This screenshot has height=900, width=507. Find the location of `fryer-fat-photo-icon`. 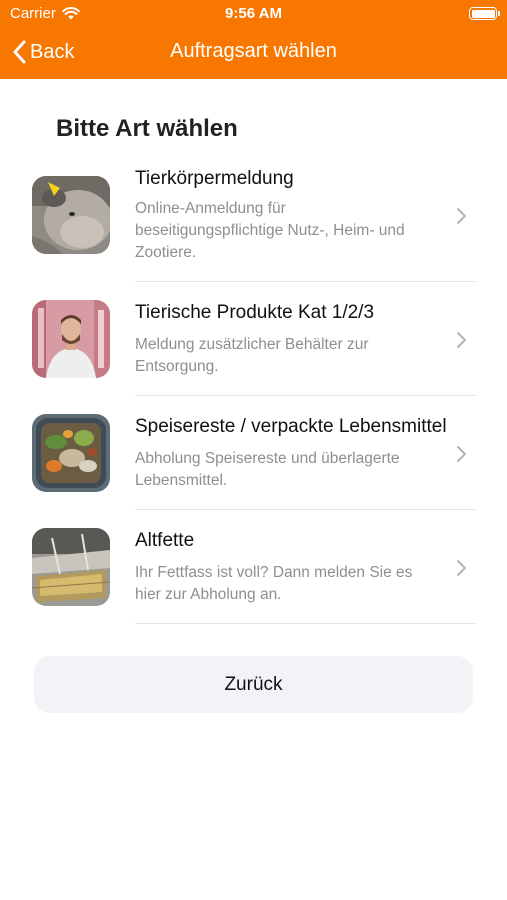

fryer-fat-photo-icon is located at coordinates (71, 567).